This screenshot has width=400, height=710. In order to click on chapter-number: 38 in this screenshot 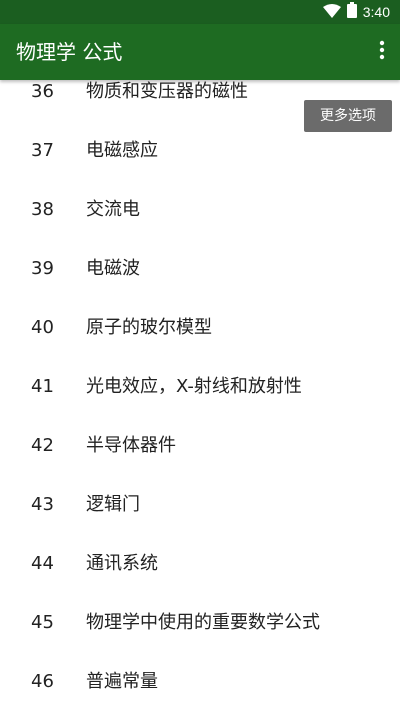, I will do `click(42, 209)`.